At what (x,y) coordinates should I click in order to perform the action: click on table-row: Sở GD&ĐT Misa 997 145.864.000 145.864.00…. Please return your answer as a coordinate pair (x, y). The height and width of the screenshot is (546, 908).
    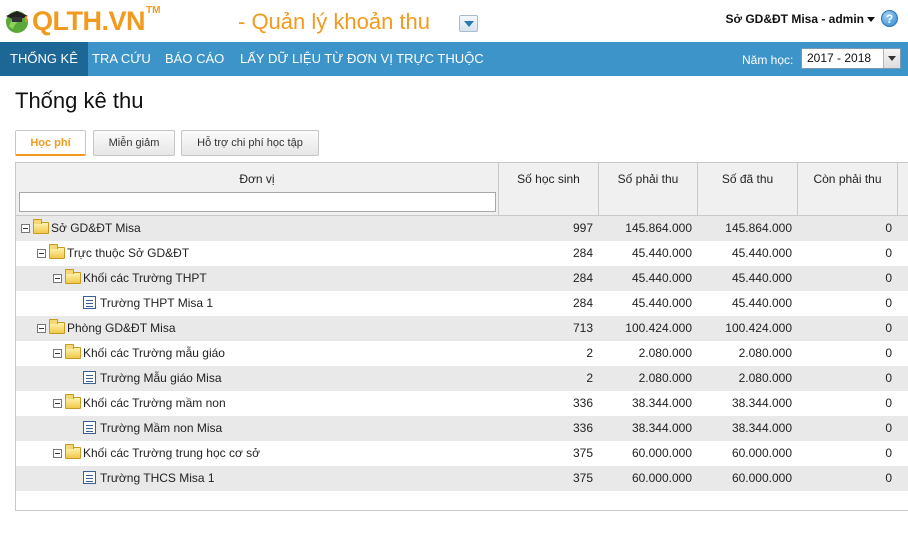
    Looking at the image, I should click on (462, 228).